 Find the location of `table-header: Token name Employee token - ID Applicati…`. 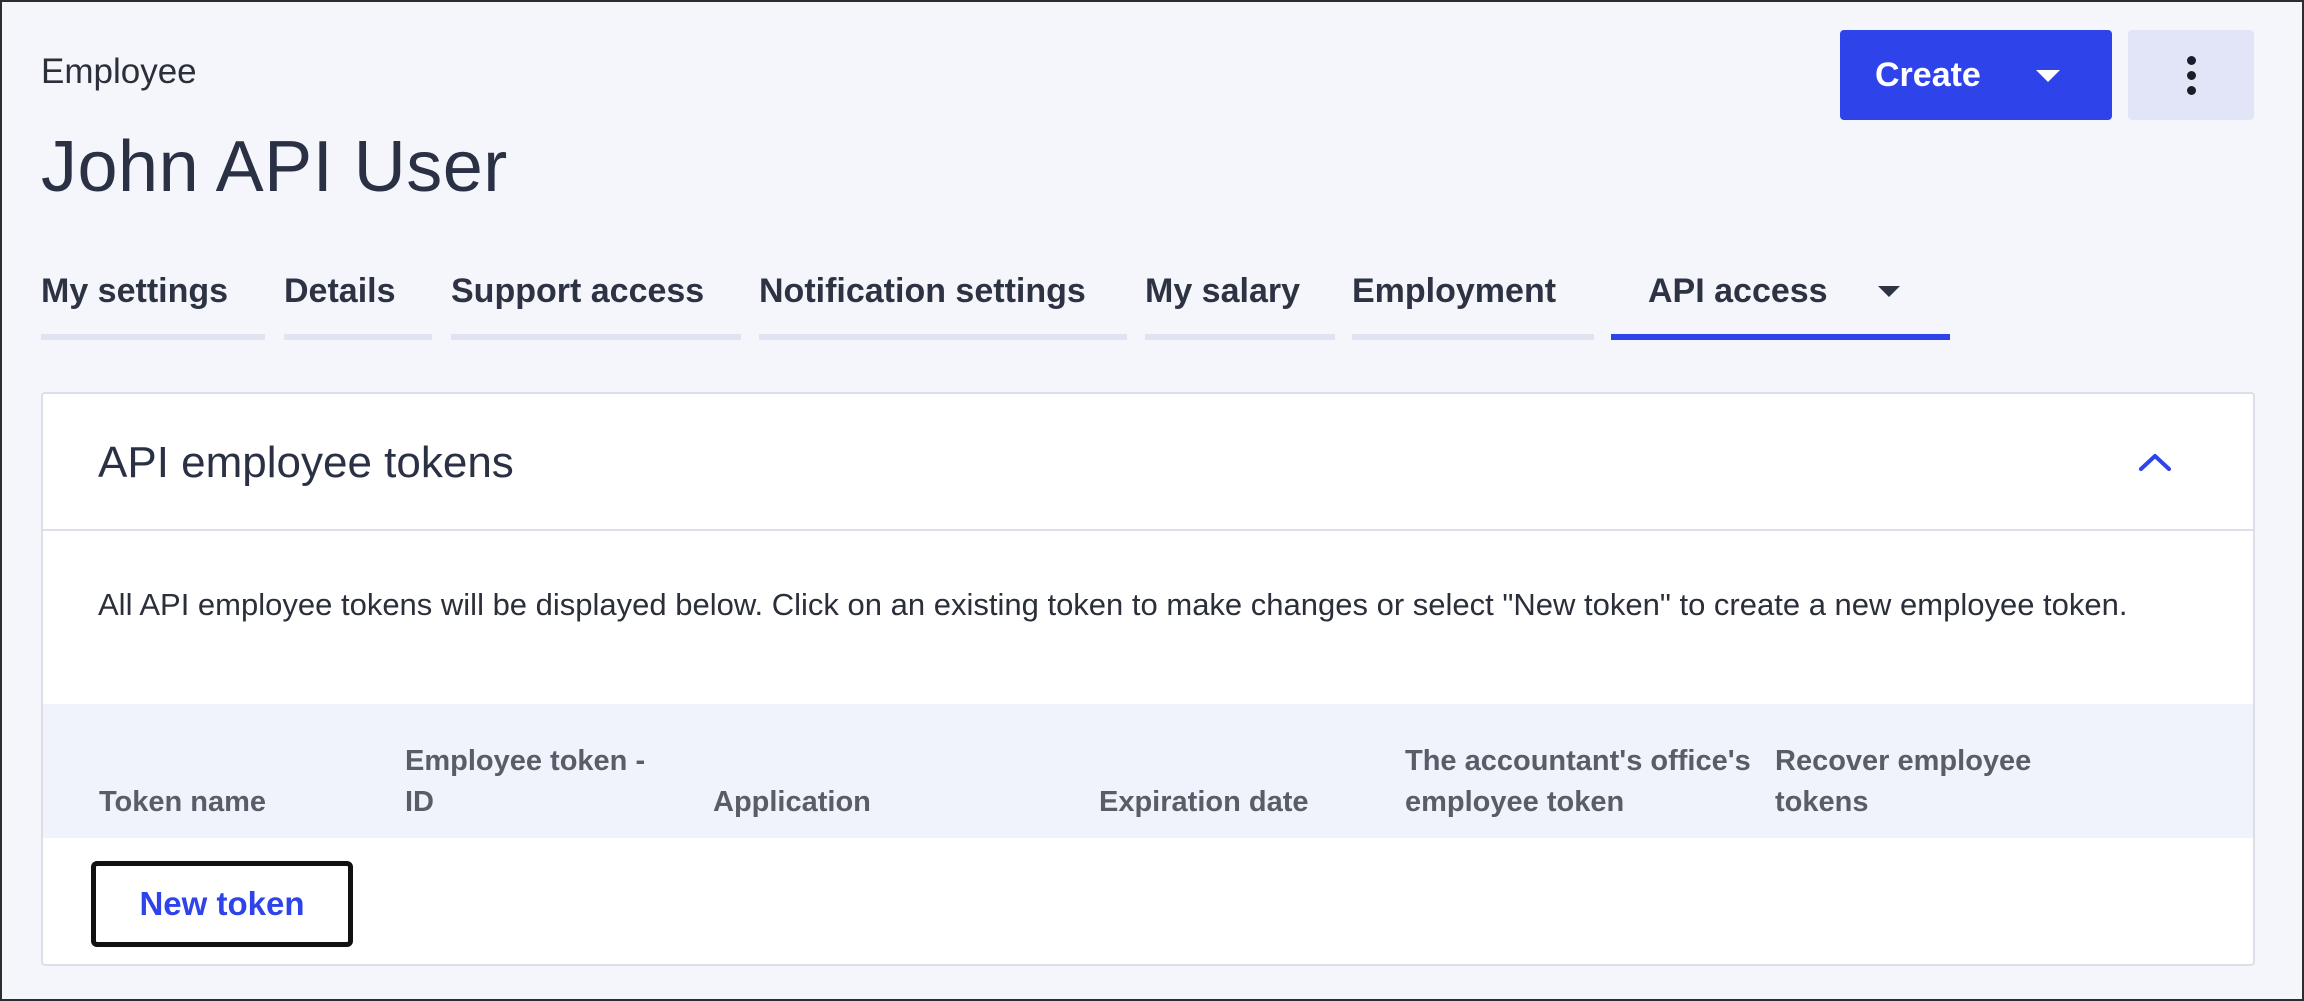

table-header: Token name Employee token - ID Applicati… is located at coordinates (1148, 771).